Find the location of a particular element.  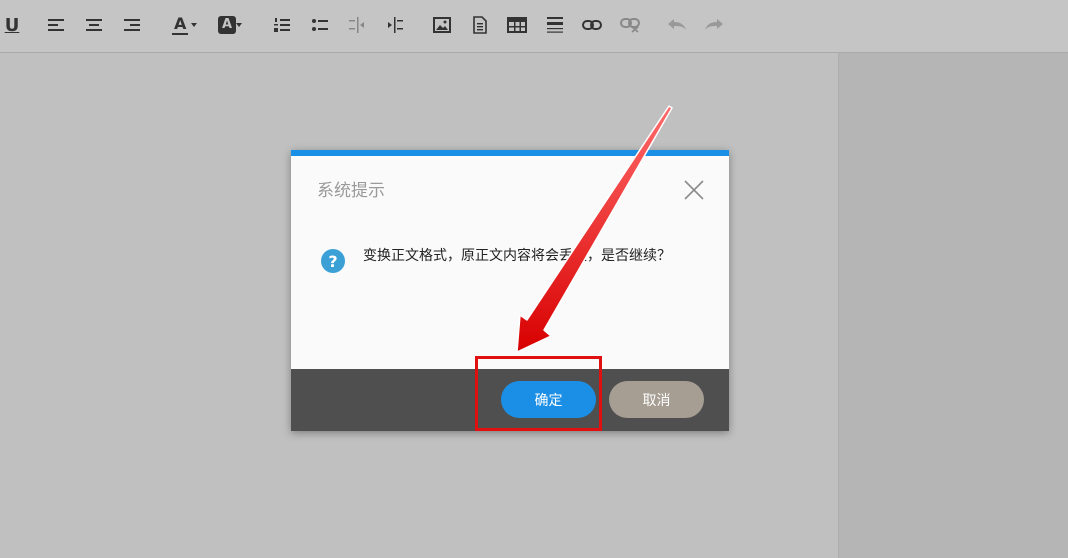

outdent-icon is located at coordinates (356, 25).